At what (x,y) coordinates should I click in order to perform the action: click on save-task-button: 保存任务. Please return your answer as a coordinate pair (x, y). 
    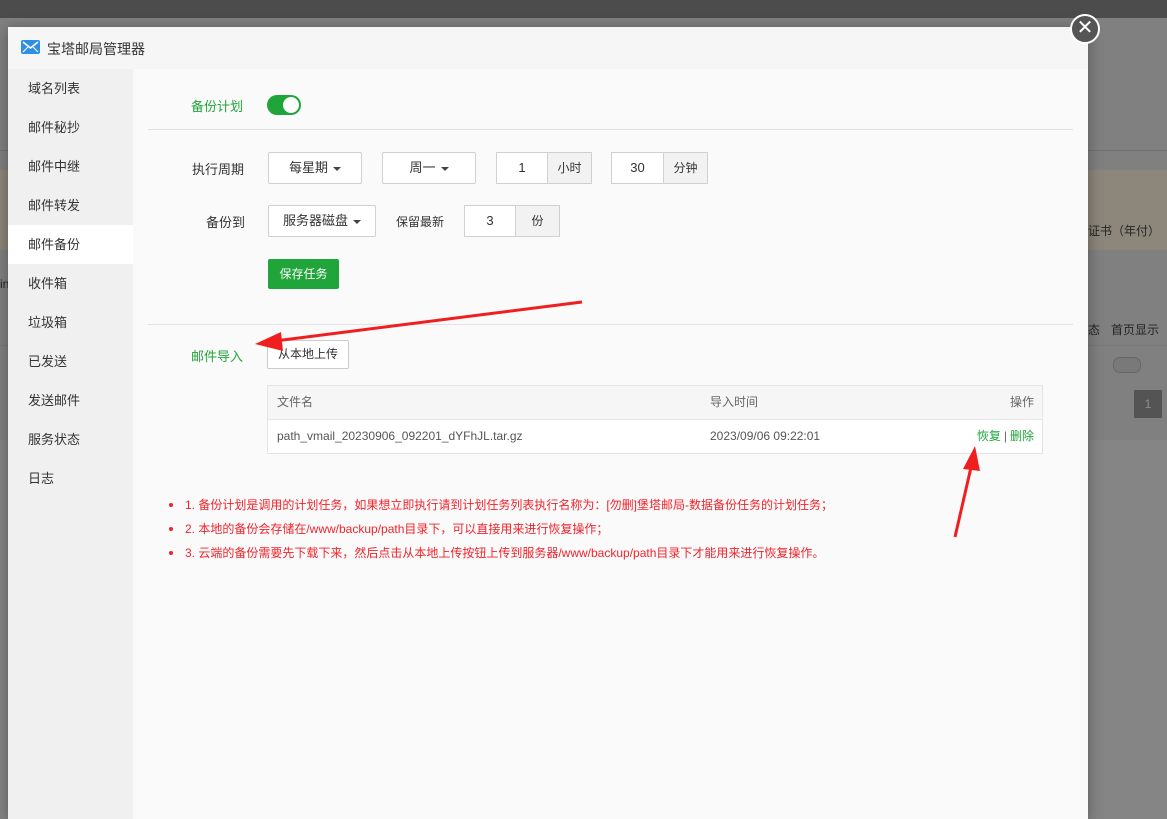
    Looking at the image, I should click on (303, 274).